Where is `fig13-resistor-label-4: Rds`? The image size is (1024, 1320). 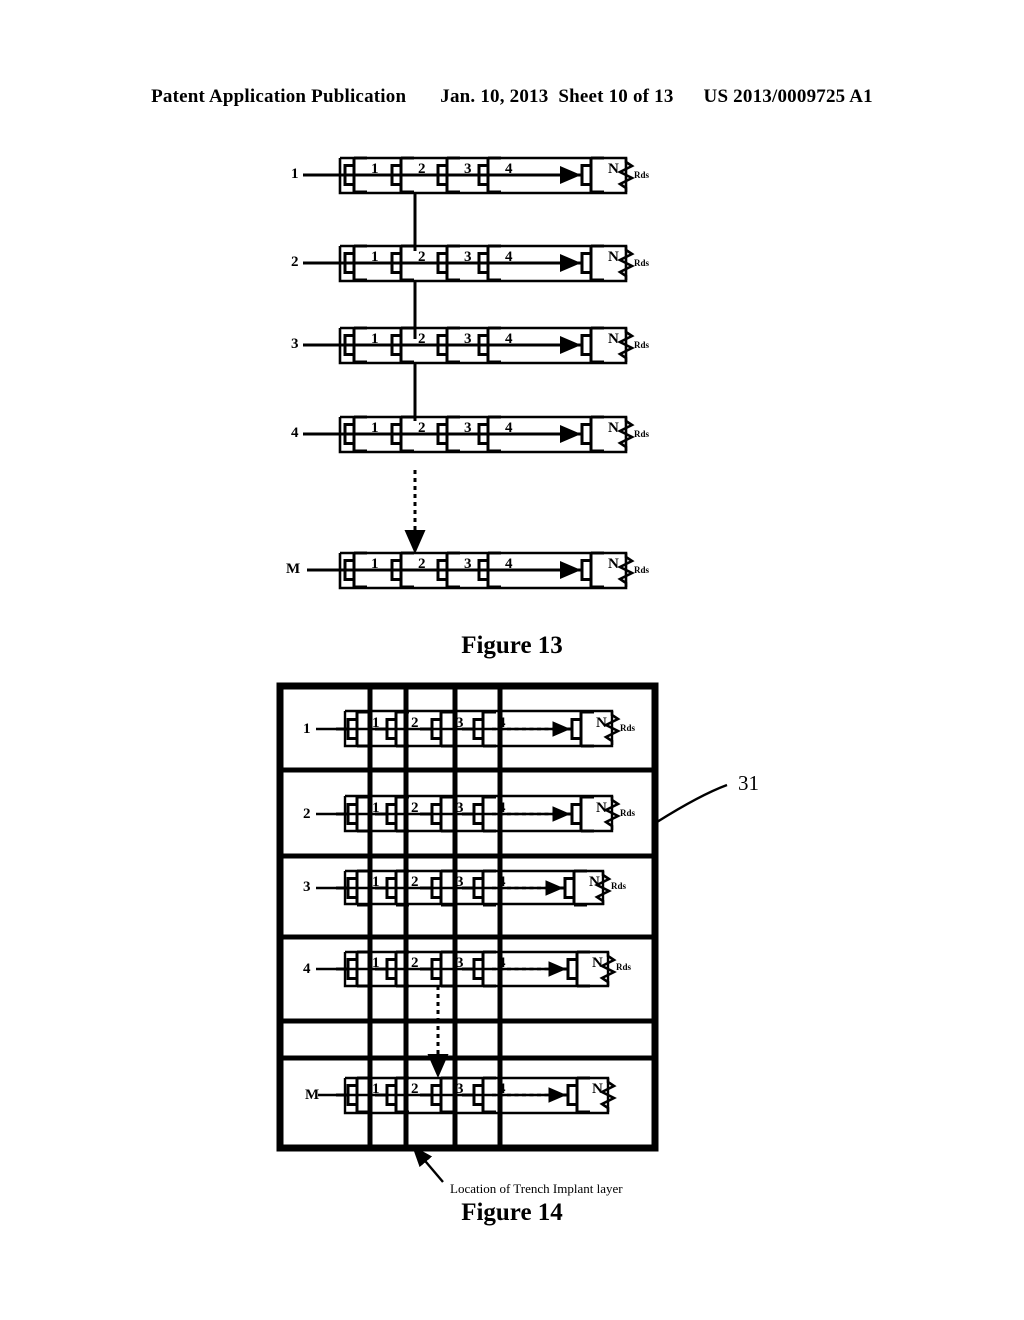 fig13-resistor-label-4: Rds is located at coordinates (642, 434).